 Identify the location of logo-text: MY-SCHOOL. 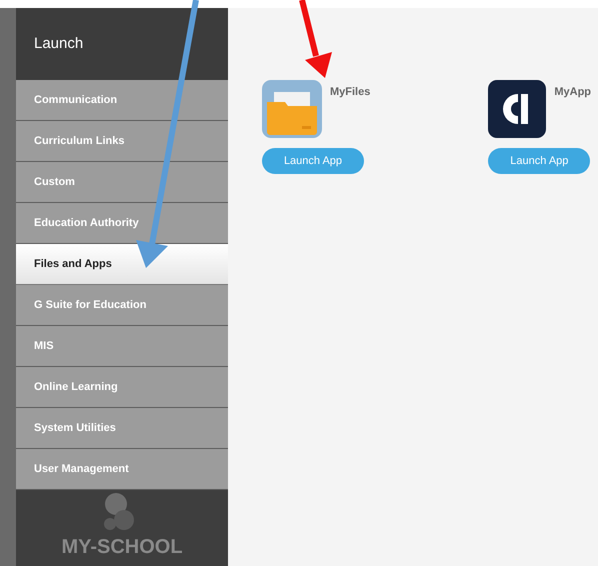
(122, 547).